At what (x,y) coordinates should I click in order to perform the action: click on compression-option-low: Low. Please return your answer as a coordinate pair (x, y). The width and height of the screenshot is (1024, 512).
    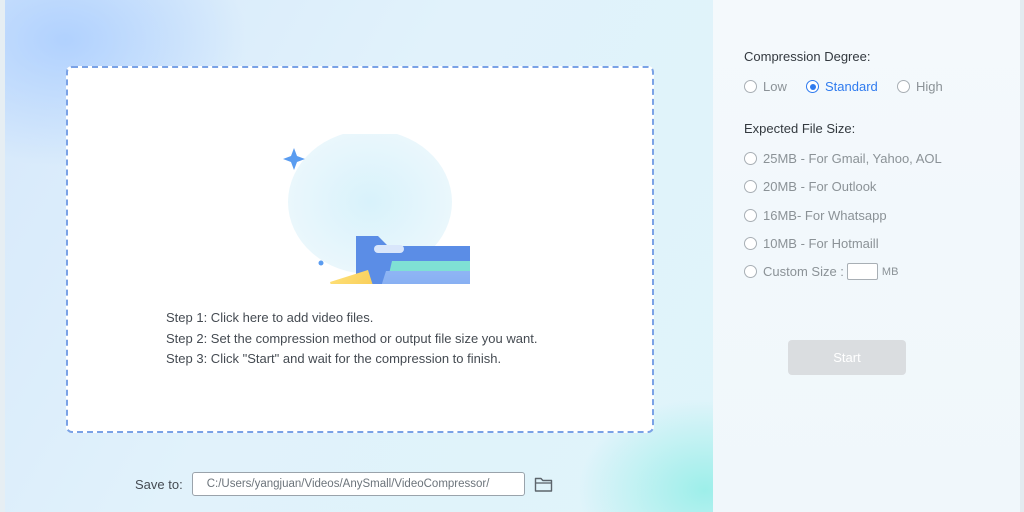
    Looking at the image, I should click on (765, 86).